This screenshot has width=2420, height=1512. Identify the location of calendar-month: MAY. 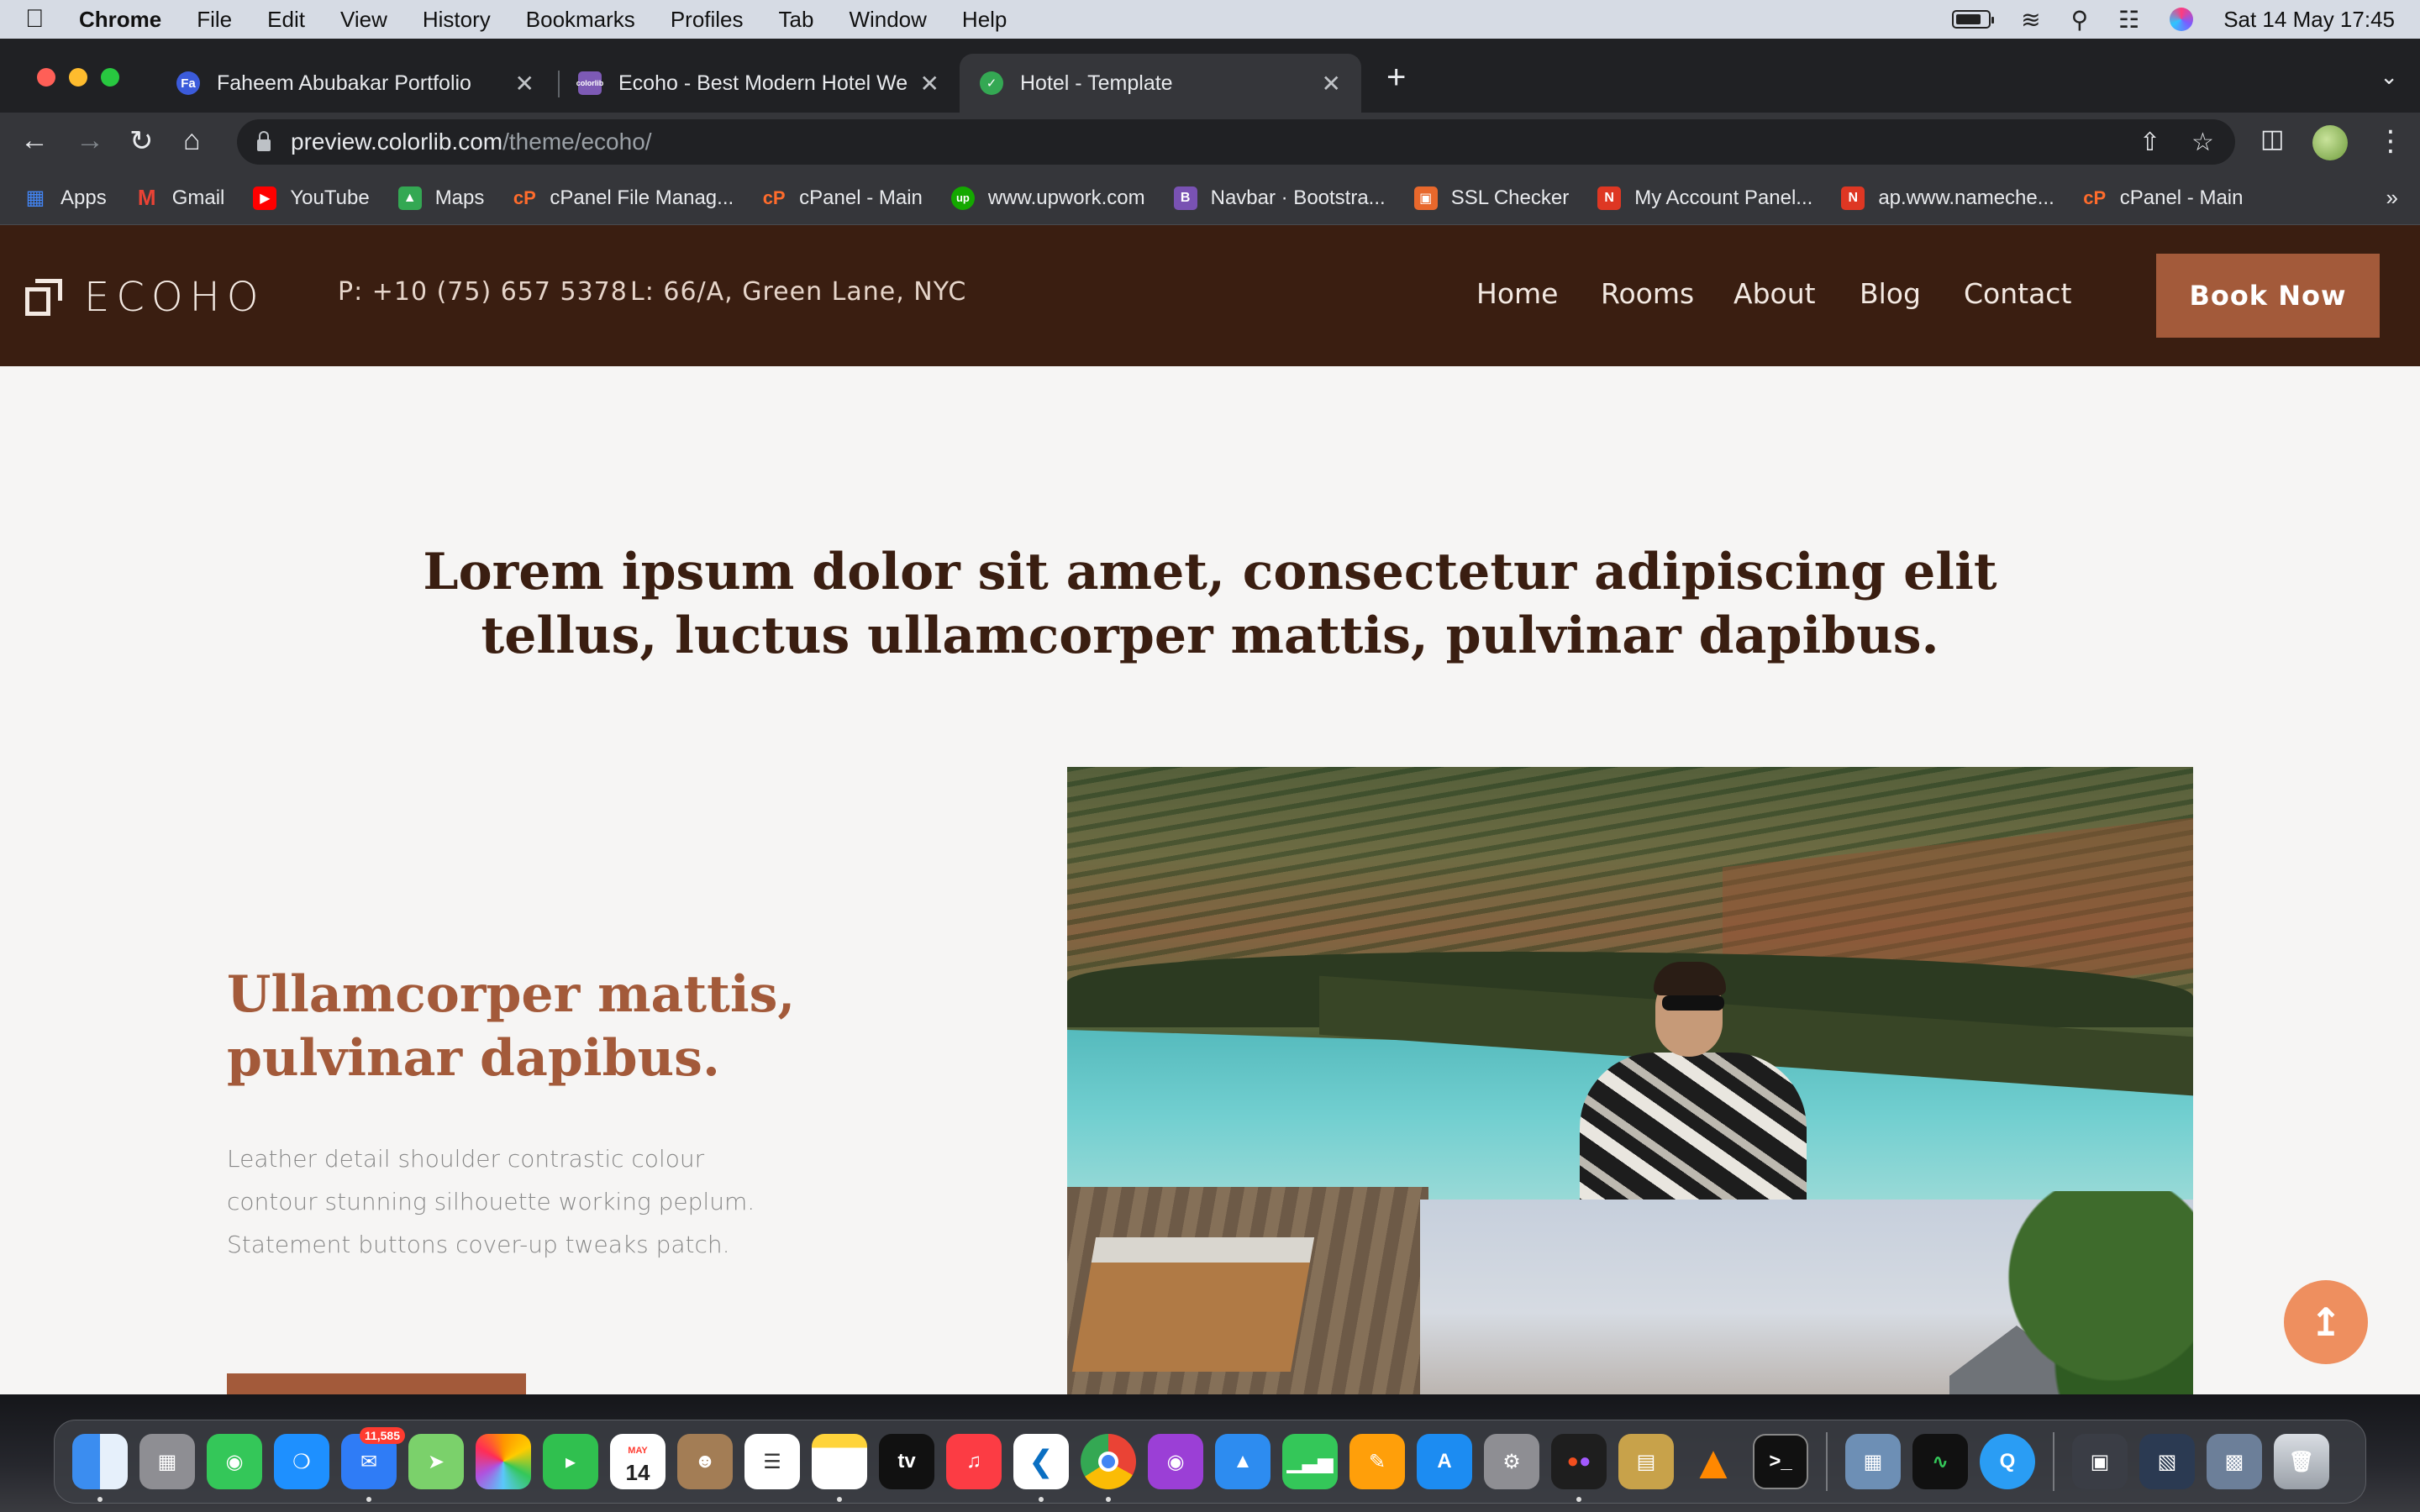
(638, 1451).